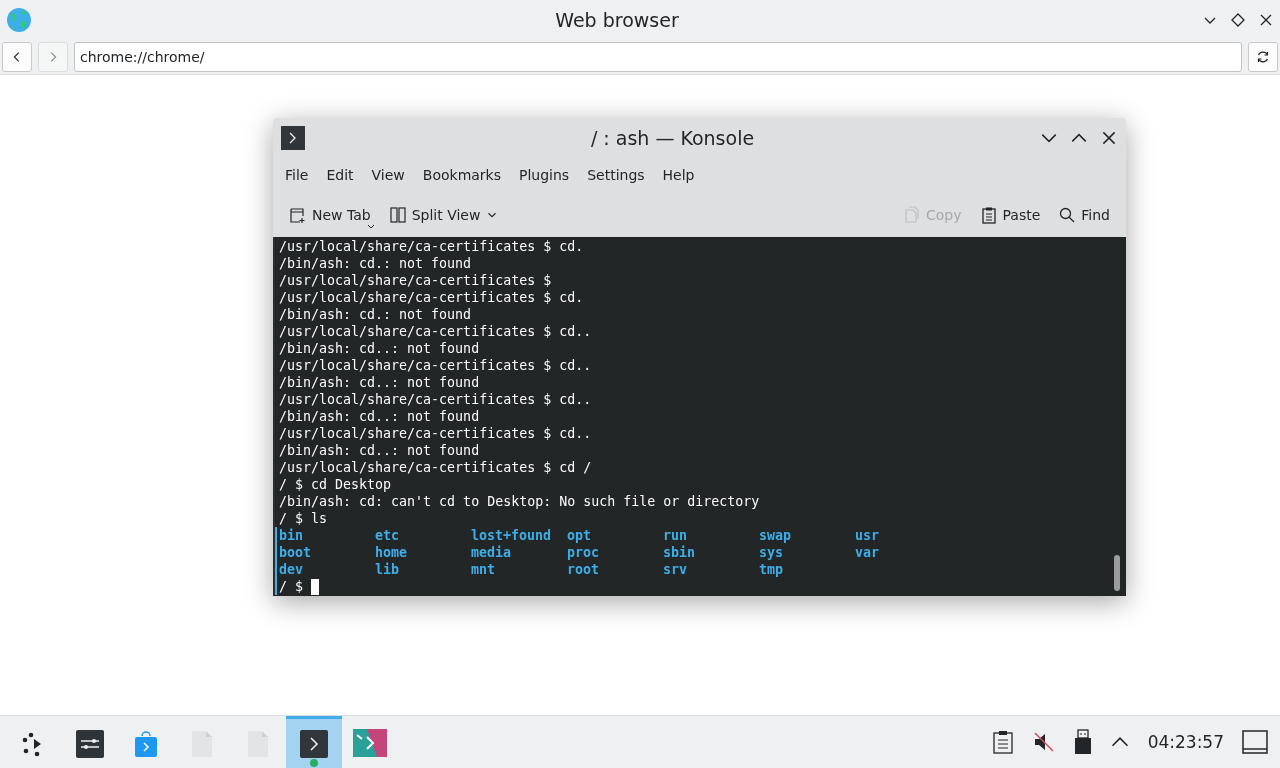 The height and width of the screenshot is (768, 1280). I want to click on directory-name: swap, so click(776, 535).